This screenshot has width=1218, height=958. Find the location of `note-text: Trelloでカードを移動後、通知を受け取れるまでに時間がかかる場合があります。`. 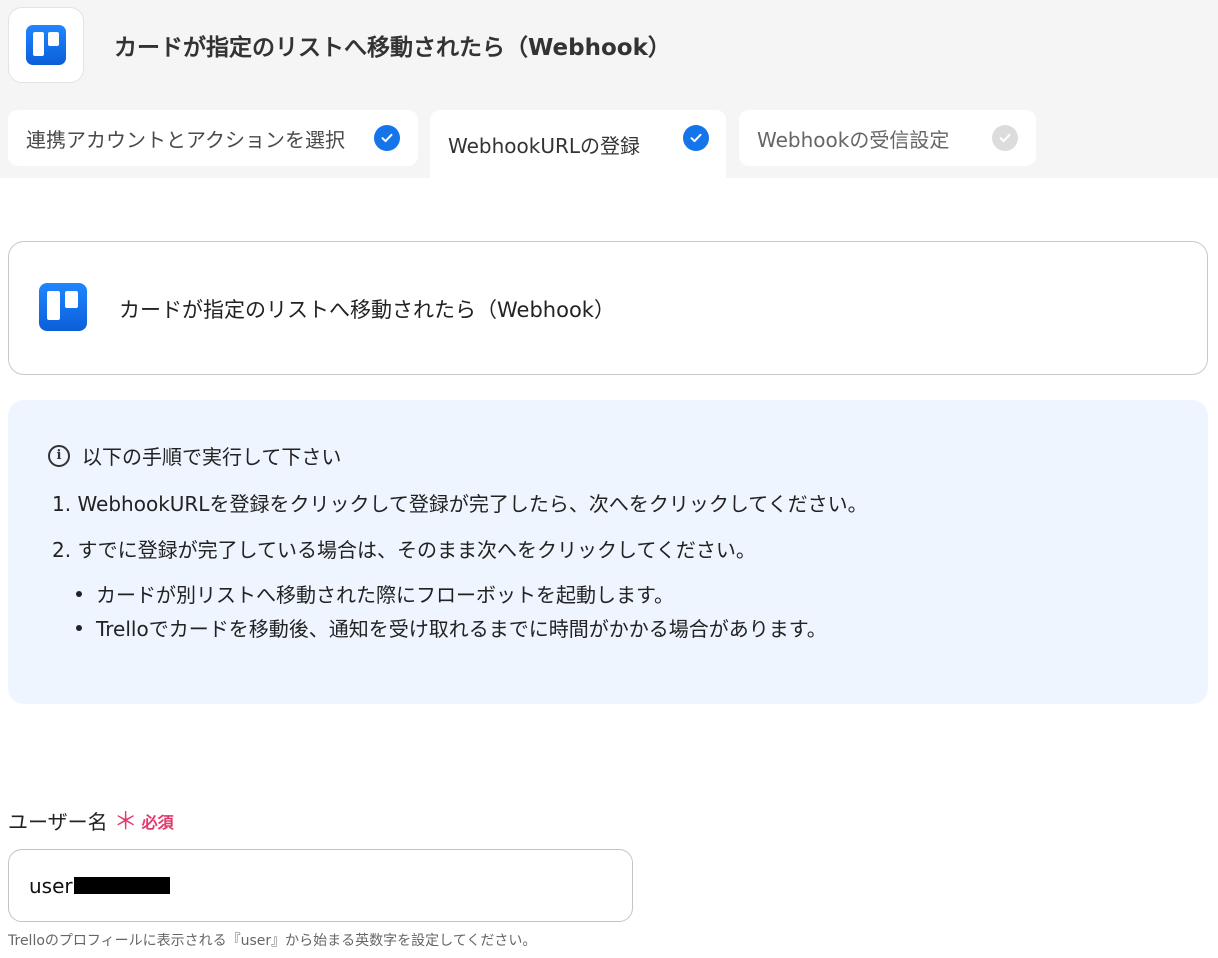

note-text: Trelloでカードを移動後、通知を受け取れるまでに時間がかかる場合があります。 is located at coordinates (461, 629).